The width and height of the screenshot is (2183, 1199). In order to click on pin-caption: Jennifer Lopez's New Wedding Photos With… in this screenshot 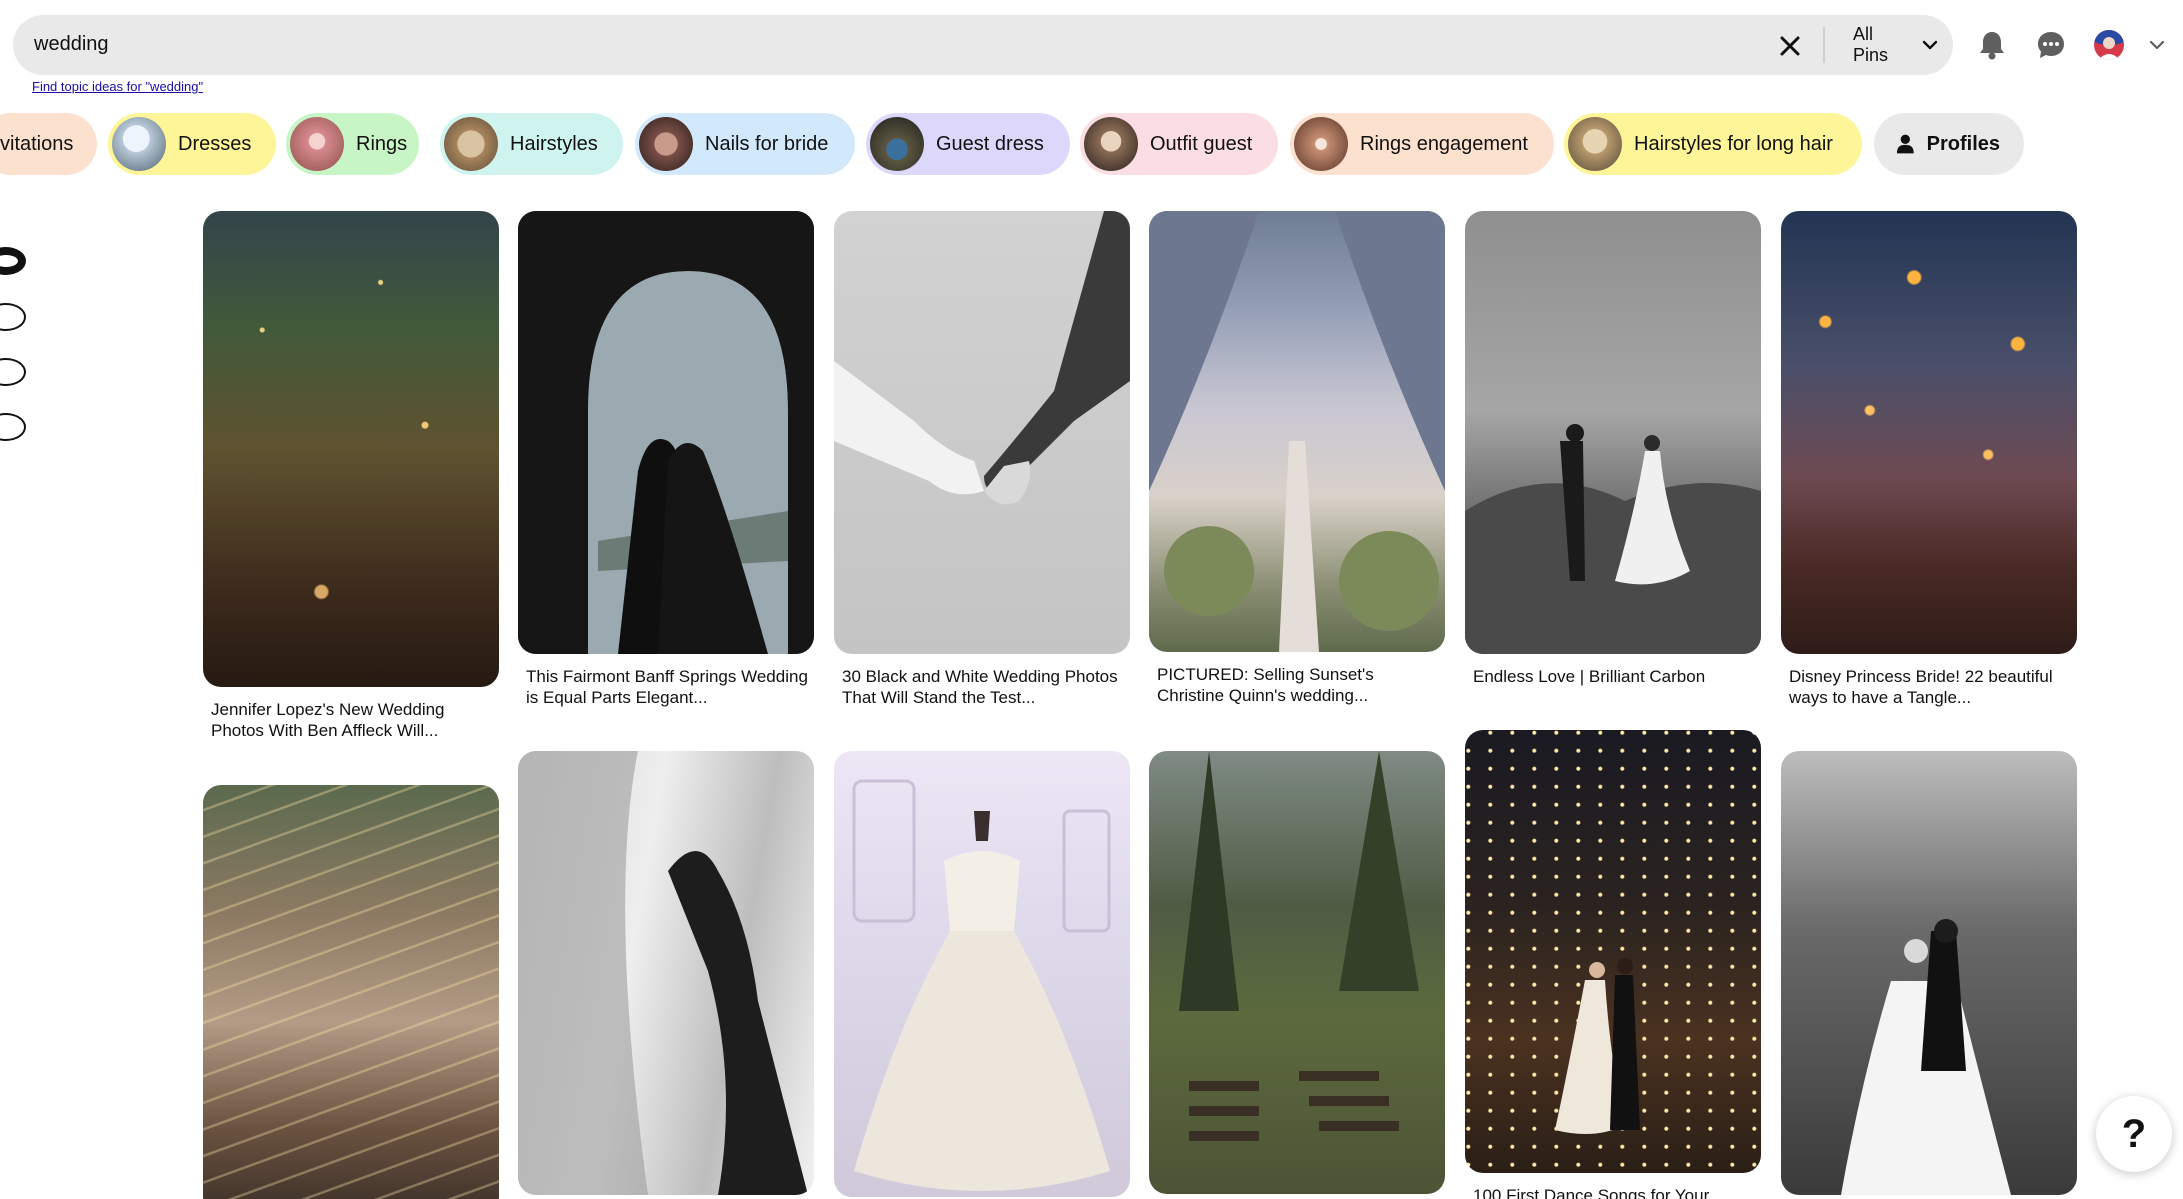, I will do `click(328, 720)`.